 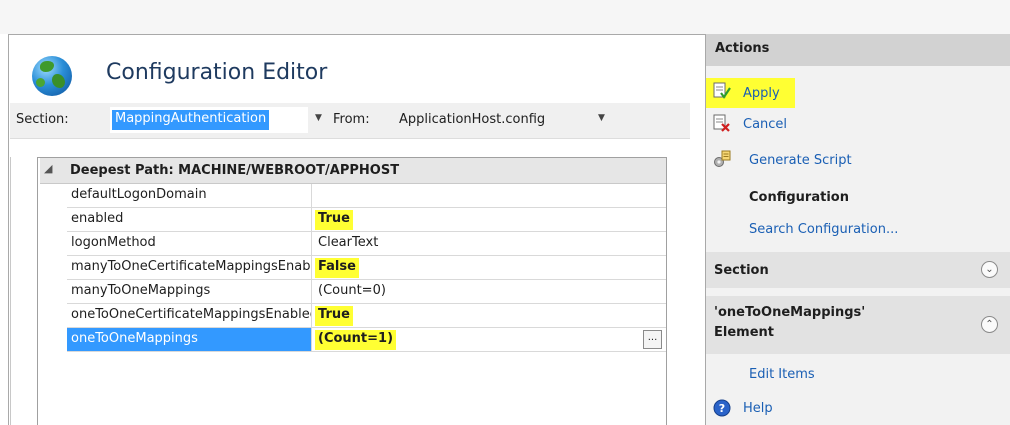 I want to click on actions-title: Actions, so click(x=742, y=48).